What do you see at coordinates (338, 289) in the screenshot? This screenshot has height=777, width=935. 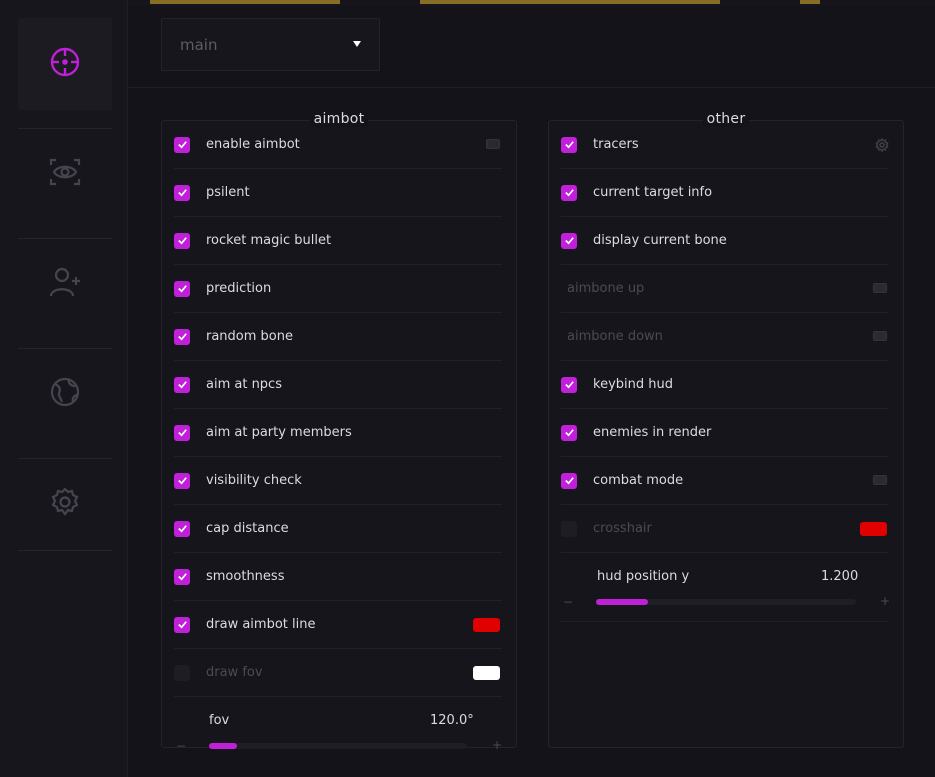 I see `list-item: prediction` at bounding box center [338, 289].